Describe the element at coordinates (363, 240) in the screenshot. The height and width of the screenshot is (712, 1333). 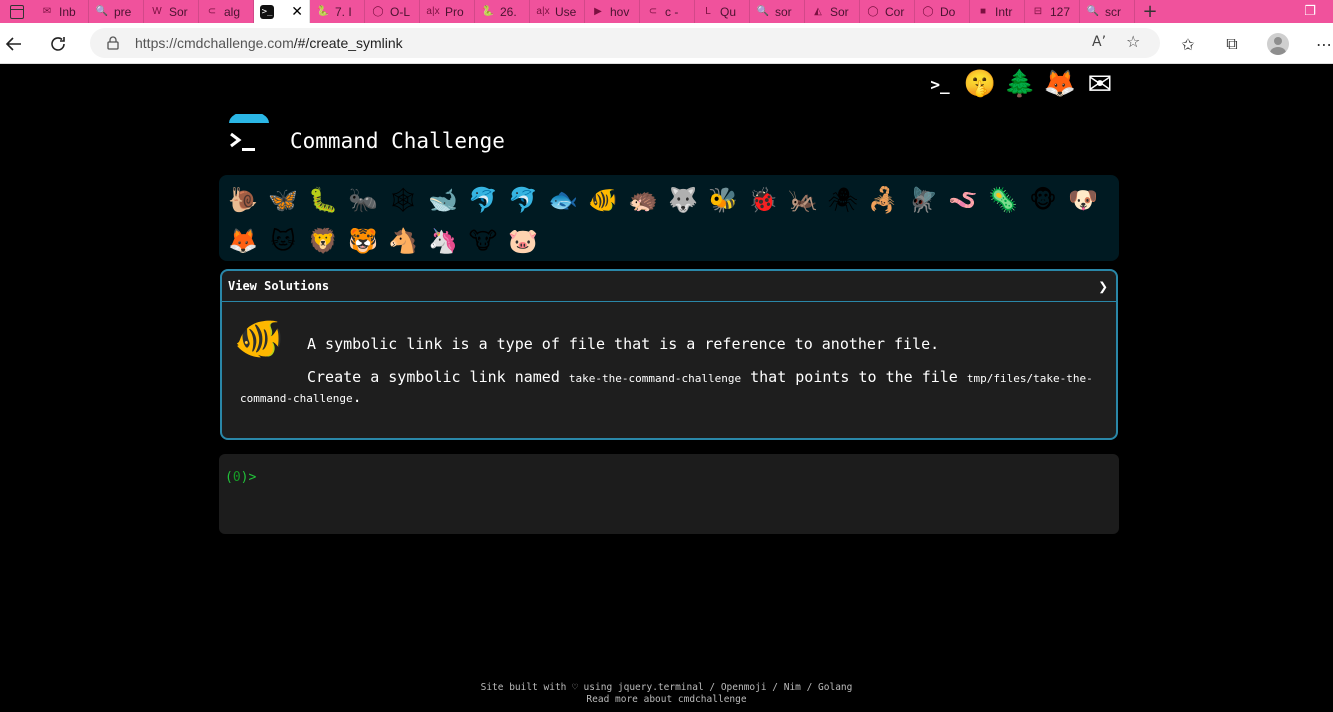
I see `challenge-animal-icon: 🐯` at that location.